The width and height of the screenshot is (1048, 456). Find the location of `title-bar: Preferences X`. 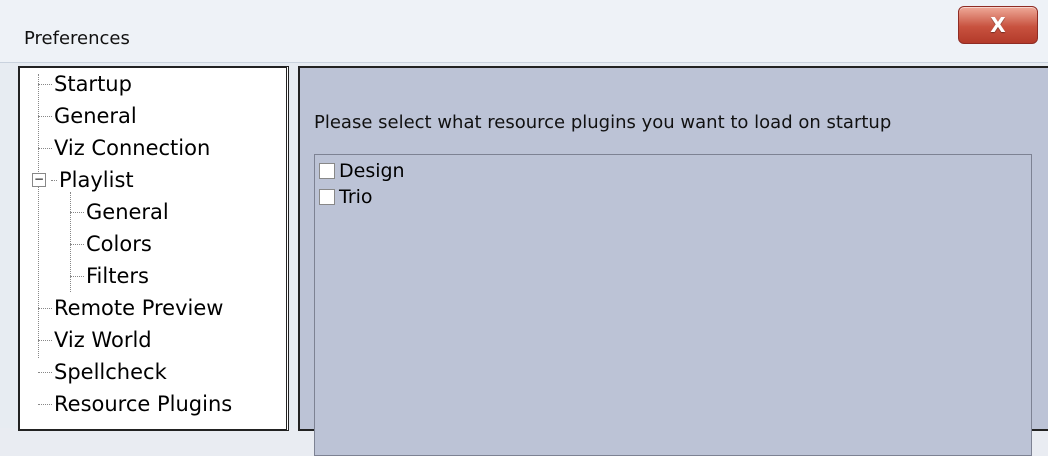

title-bar: Preferences X is located at coordinates (524, 31).